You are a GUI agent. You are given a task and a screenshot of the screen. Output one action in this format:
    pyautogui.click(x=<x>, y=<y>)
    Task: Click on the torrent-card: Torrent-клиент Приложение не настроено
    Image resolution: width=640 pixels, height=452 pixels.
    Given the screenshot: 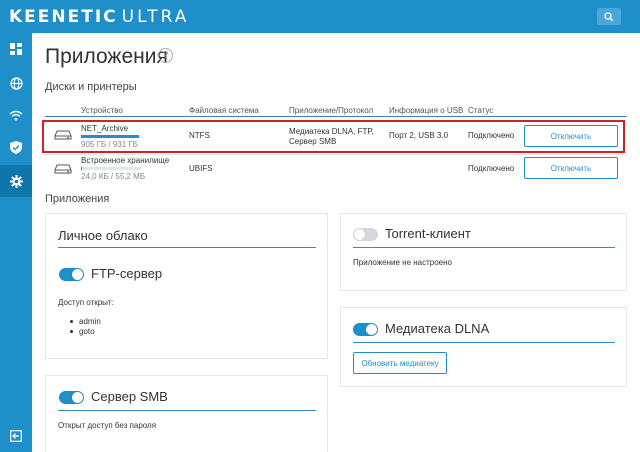 What is the action you would take?
    pyautogui.click(x=483, y=252)
    